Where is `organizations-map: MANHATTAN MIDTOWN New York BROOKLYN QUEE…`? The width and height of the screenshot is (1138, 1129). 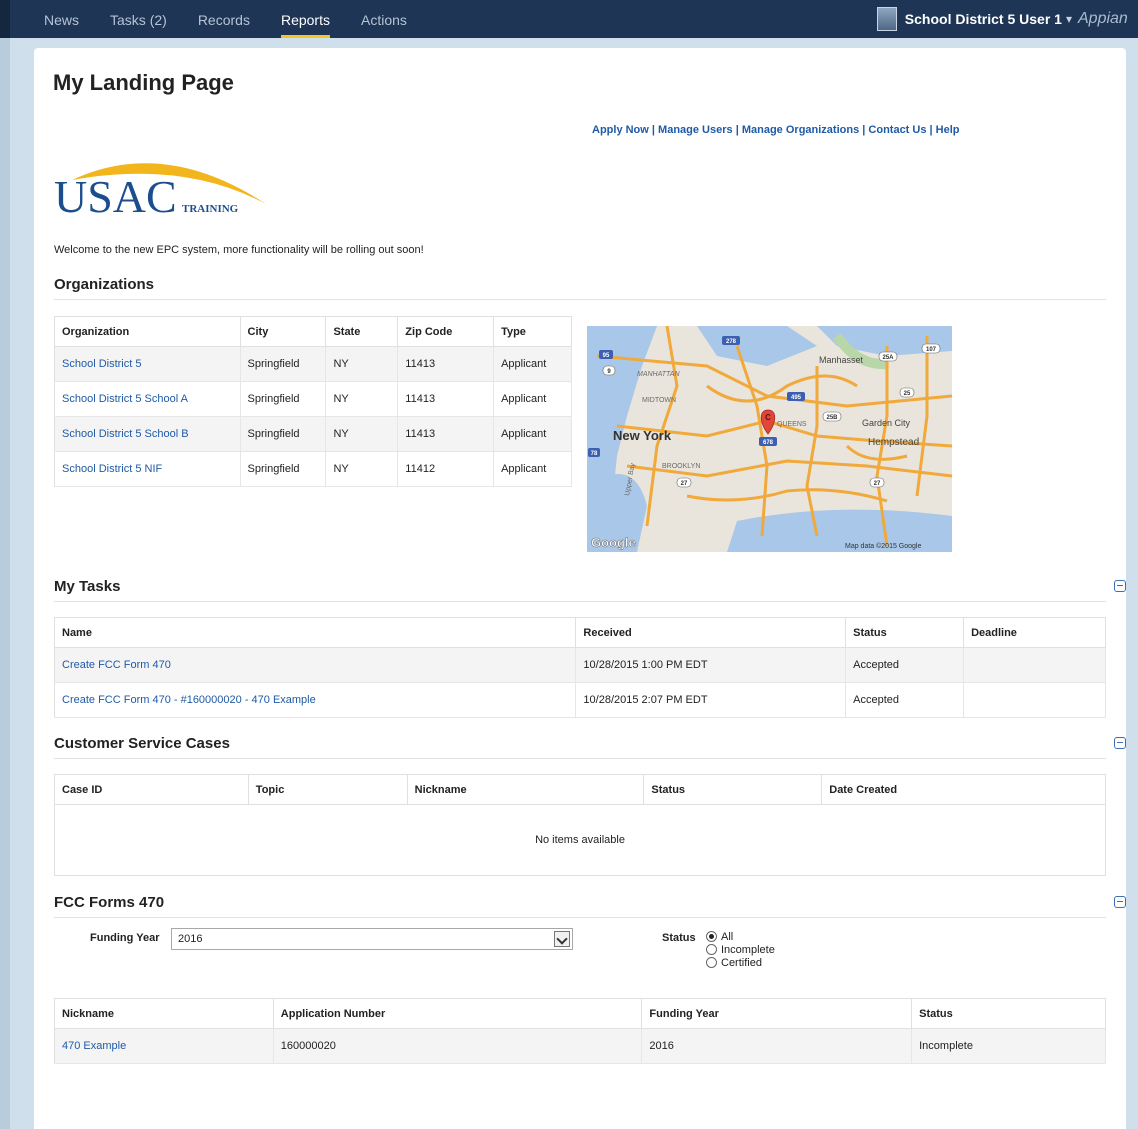 organizations-map: MANHATTAN MIDTOWN New York BROOKLYN QUEE… is located at coordinates (769, 439).